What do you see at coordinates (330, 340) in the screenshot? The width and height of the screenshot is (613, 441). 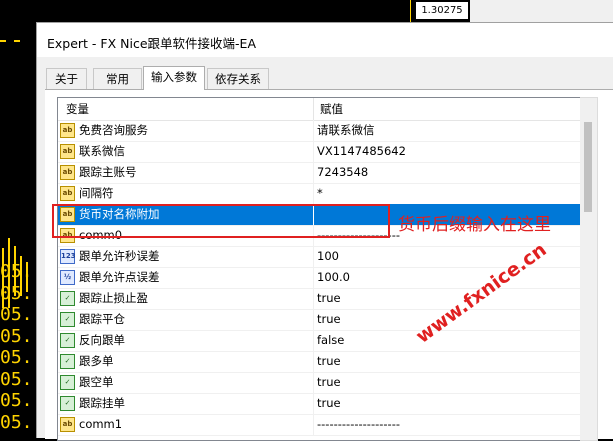 I see `parameter-value: false` at bounding box center [330, 340].